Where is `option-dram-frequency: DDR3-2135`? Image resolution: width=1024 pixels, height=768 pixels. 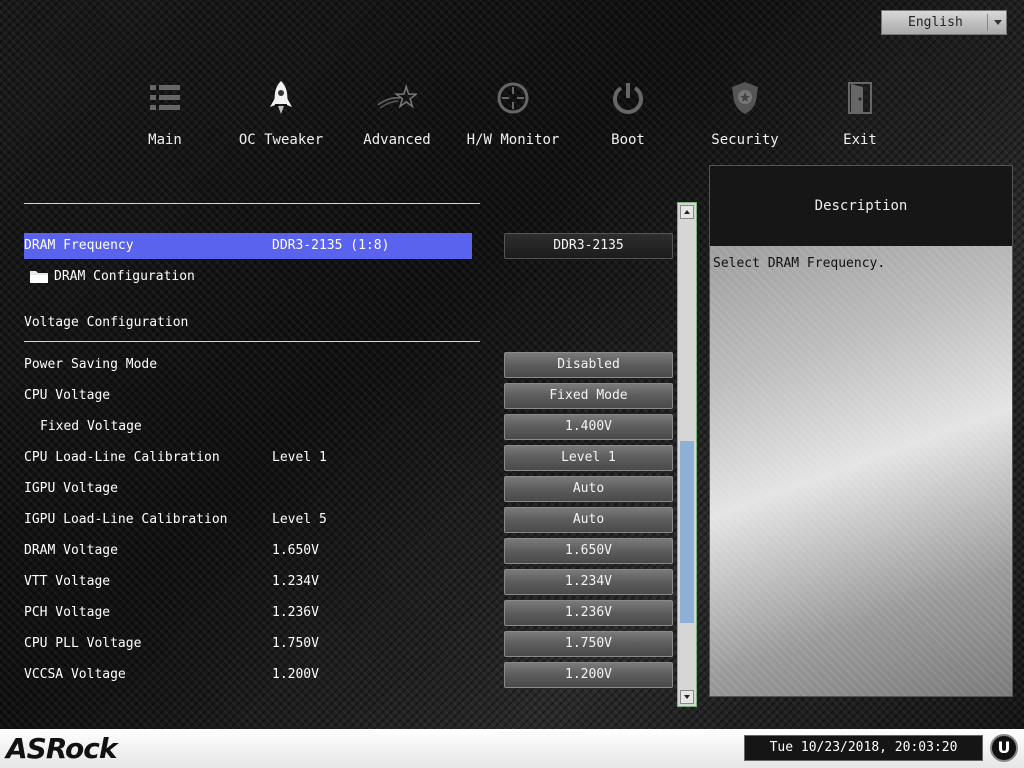 option-dram-frequency: DDR3-2135 is located at coordinates (588, 246).